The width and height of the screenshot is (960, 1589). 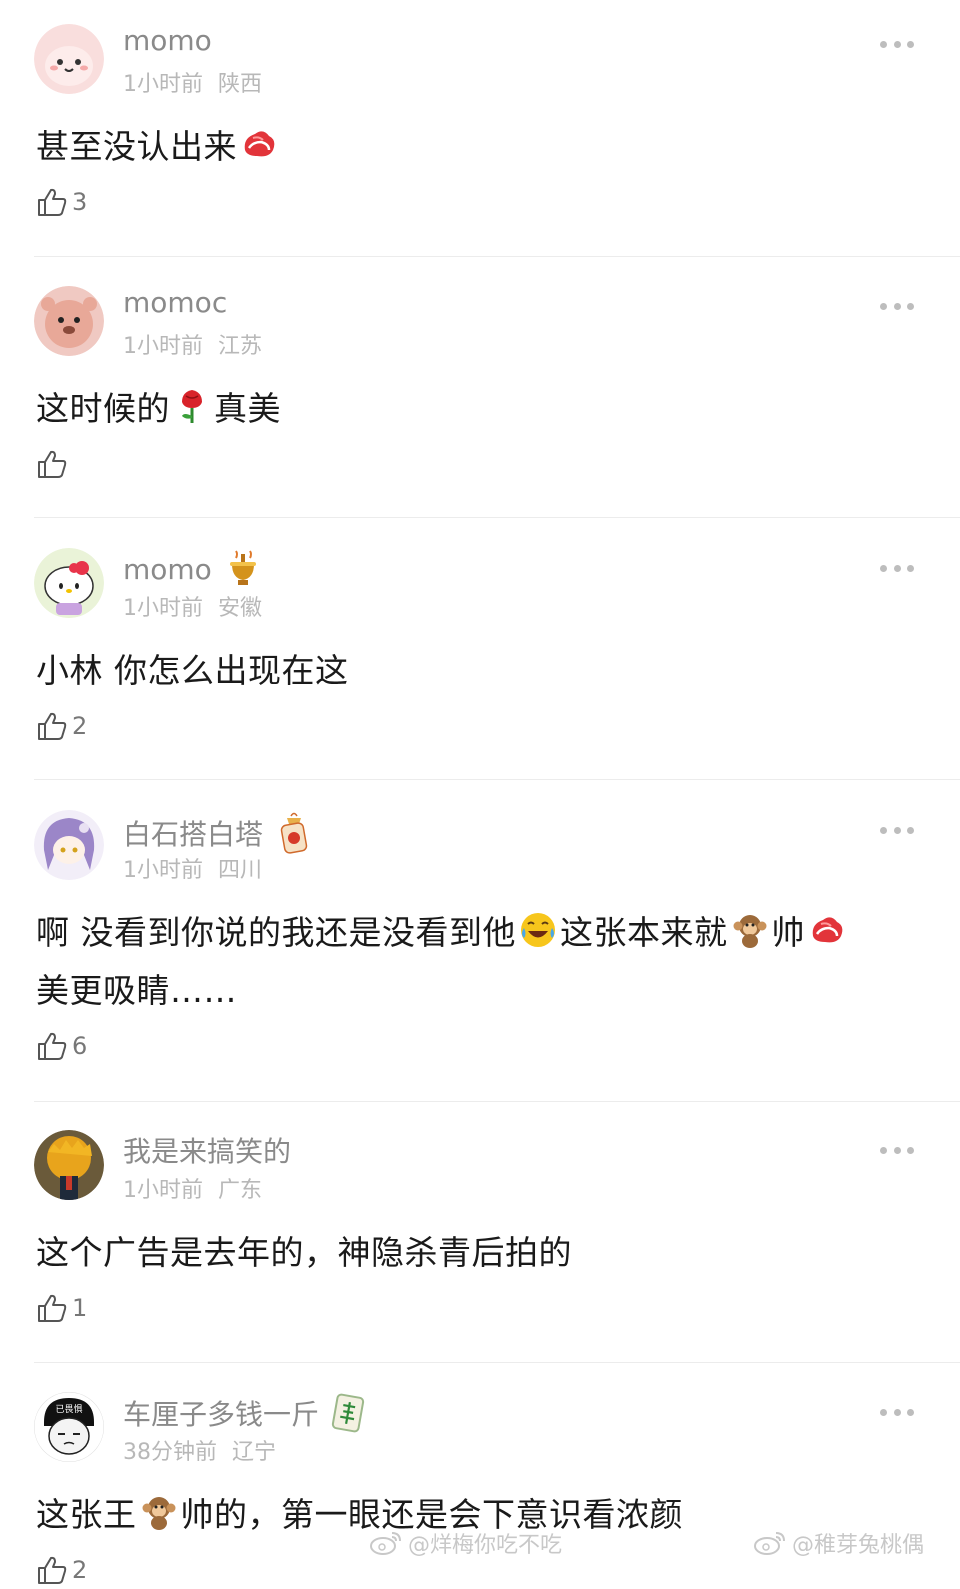 What do you see at coordinates (486, 409) in the screenshot?
I see `comment-text: 这时候的 真美` at bounding box center [486, 409].